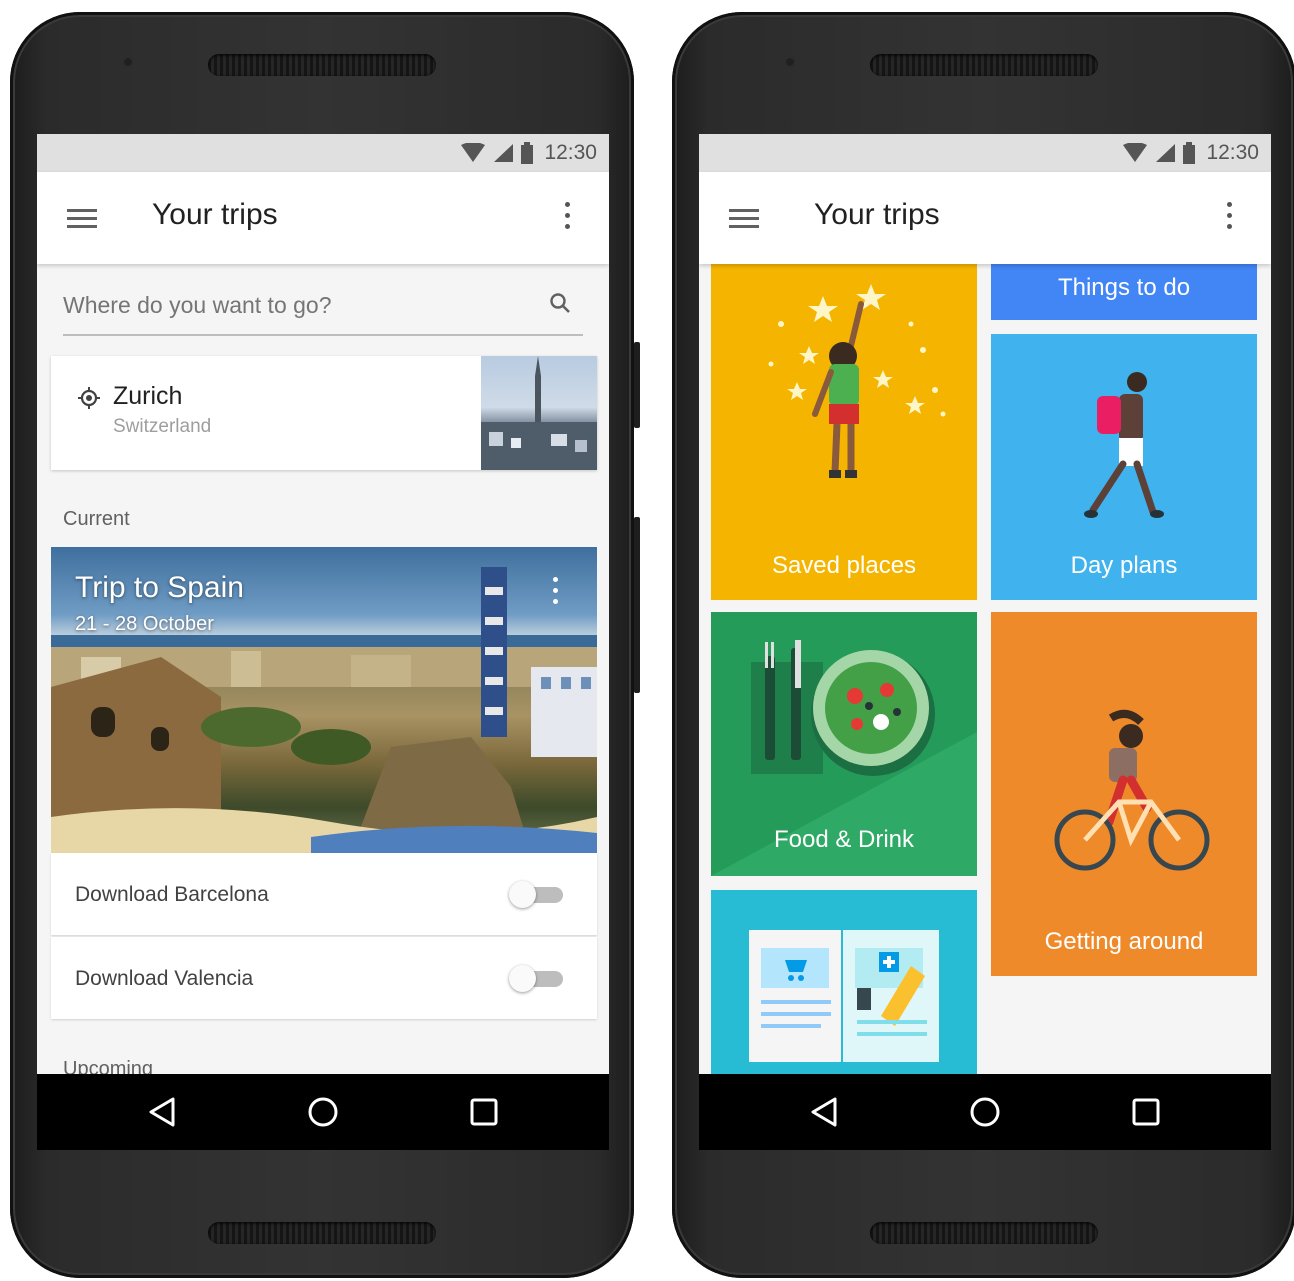 The height and width of the screenshot is (1281, 1294). I want to click on trip-dates: 21 - 28 October, so click(144, 624).